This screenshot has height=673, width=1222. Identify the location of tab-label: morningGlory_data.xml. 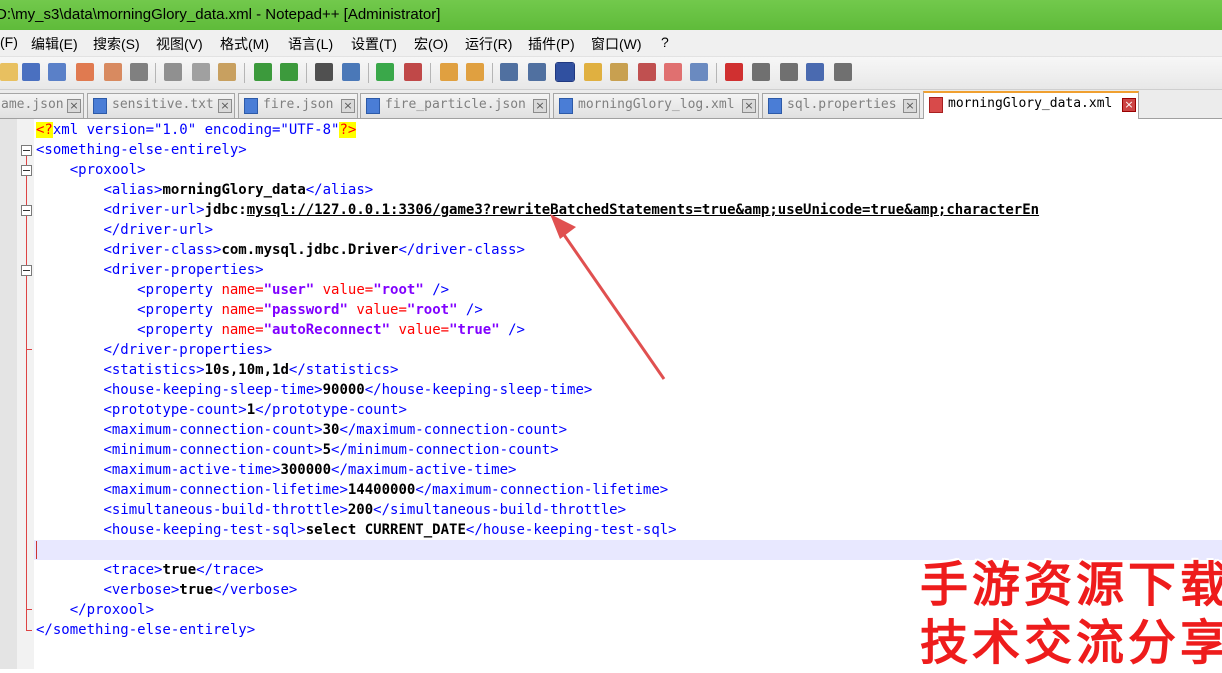
(1030, 103).